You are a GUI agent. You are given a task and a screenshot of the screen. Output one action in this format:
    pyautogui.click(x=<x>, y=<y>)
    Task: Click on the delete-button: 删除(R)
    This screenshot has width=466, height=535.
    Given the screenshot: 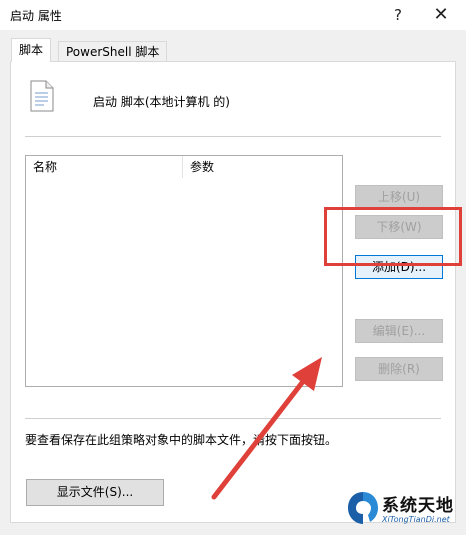 What is the action you would take?
    pyautogui.click(x=399, y=369)
    